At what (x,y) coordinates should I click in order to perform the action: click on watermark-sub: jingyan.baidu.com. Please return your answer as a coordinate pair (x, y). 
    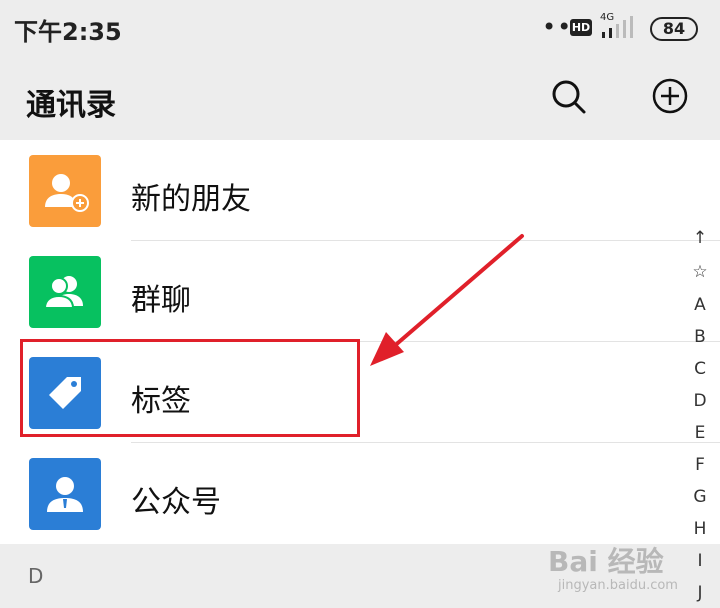
    Looking at the image, I should click on (618, 585).